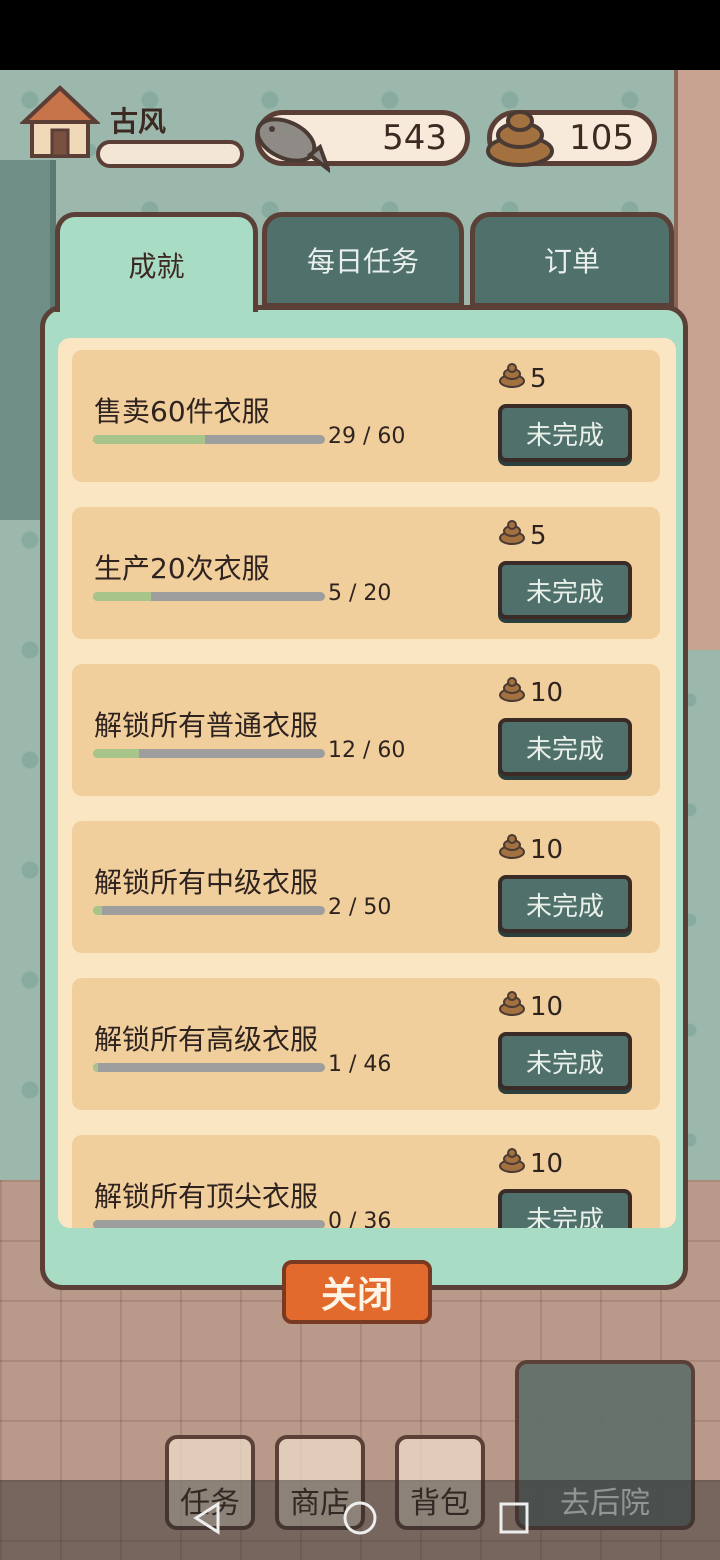  Describe the element at coordinates (367, 436) in the screenshot. I see `progress-text: 29 / 60` at that location.